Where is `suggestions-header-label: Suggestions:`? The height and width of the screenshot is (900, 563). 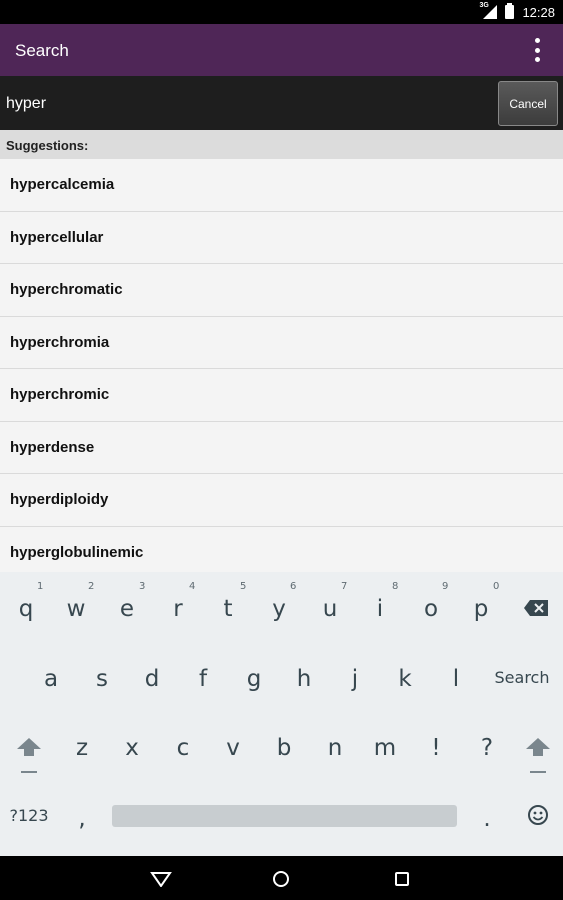
suggestions-header-label: Suggestions: is located at coordinates (47, 145).